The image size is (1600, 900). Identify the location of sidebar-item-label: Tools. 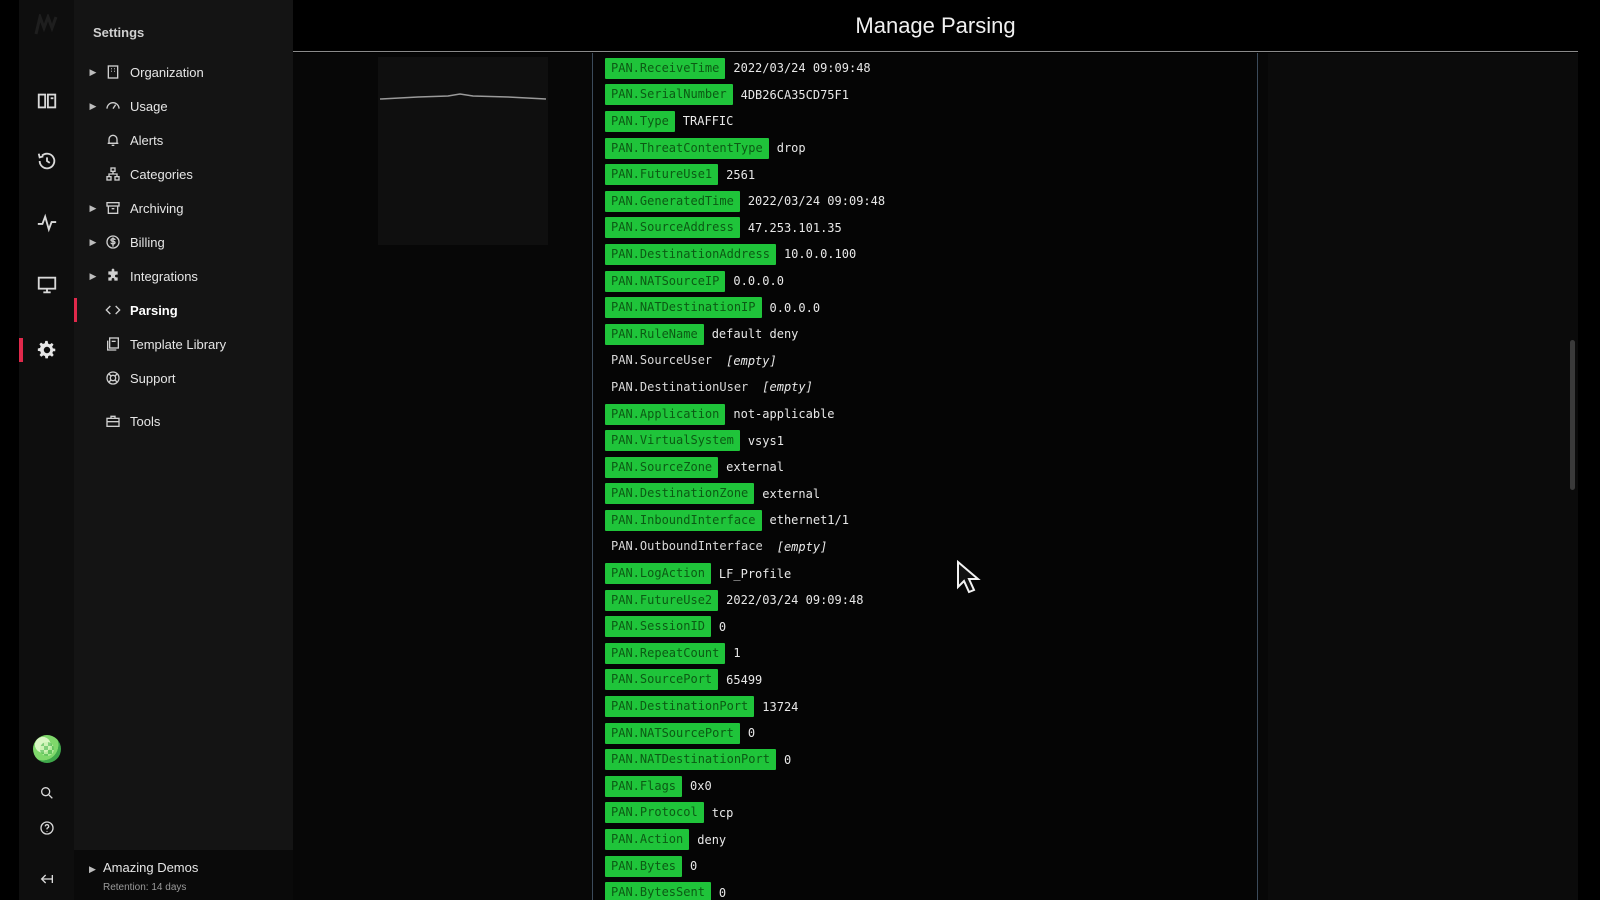
(145, 421).